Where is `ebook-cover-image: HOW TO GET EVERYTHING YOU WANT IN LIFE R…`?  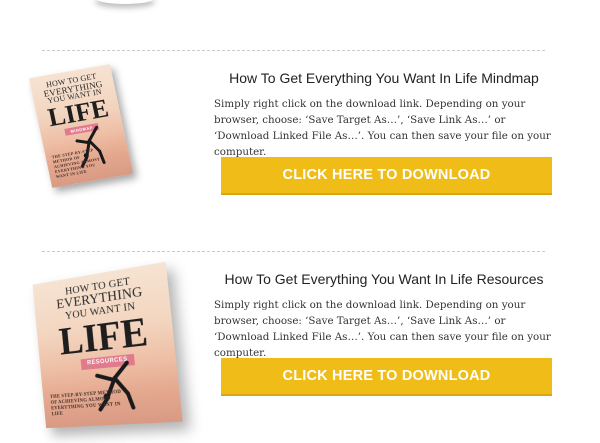
ebook-cover-image: HOW TO GET EVERYTHING YOU WANT IN LIFE R… is located at coordinates (107, 345).